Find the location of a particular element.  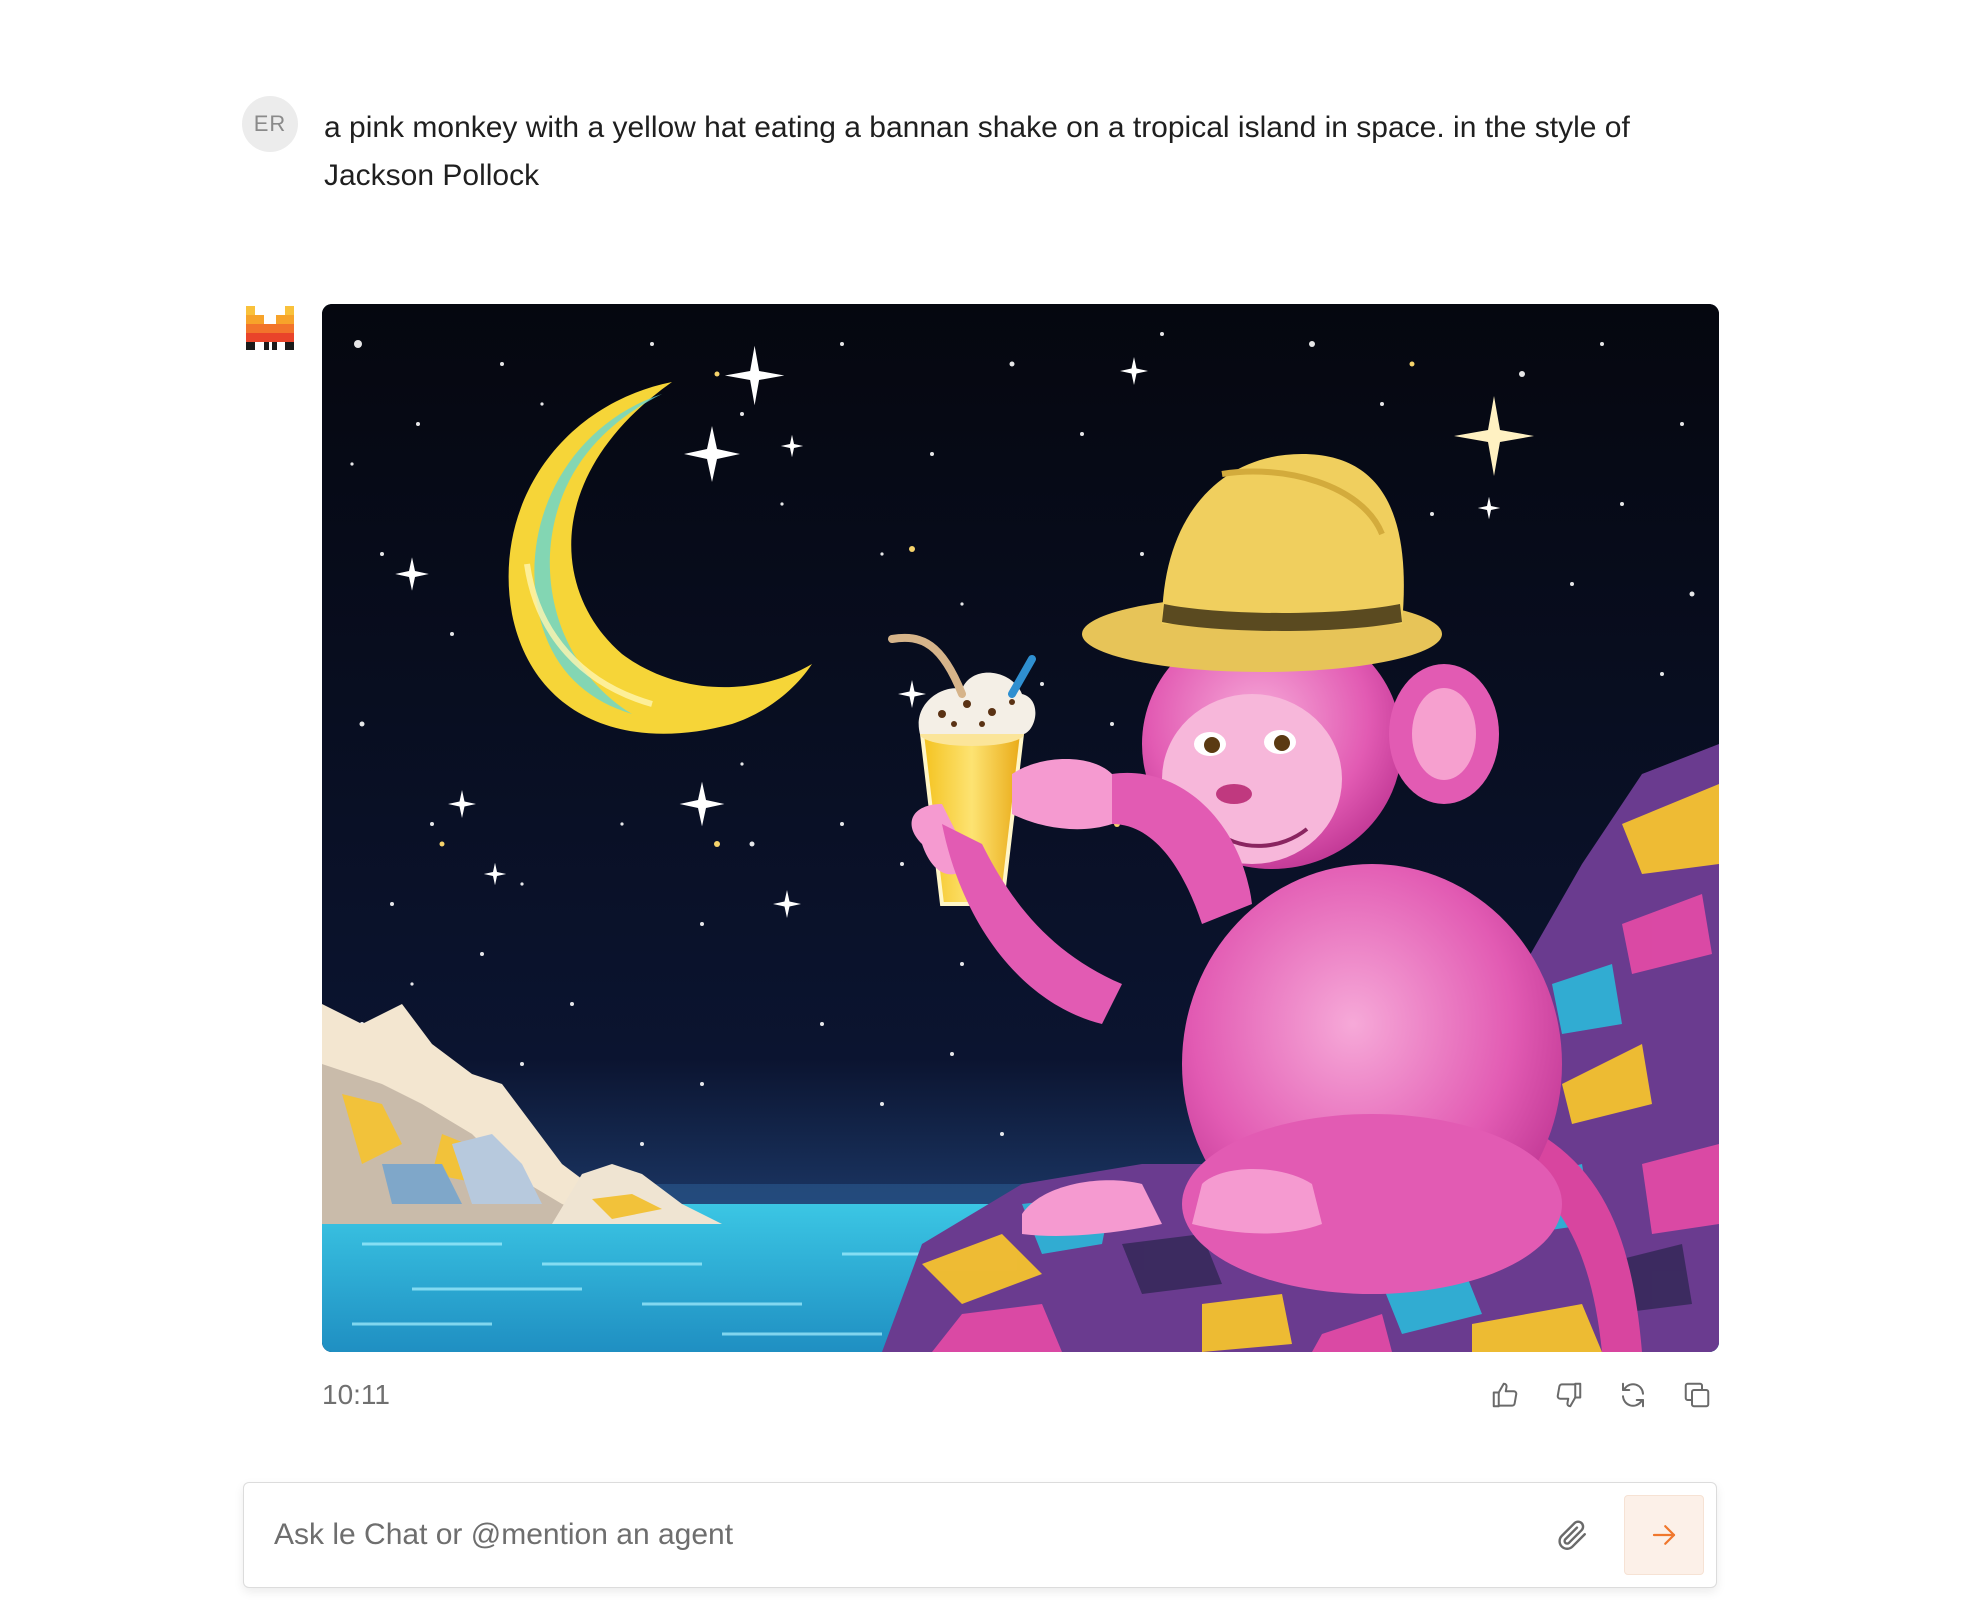

arrow-right-icon is located at coordinates (1664, 1535).